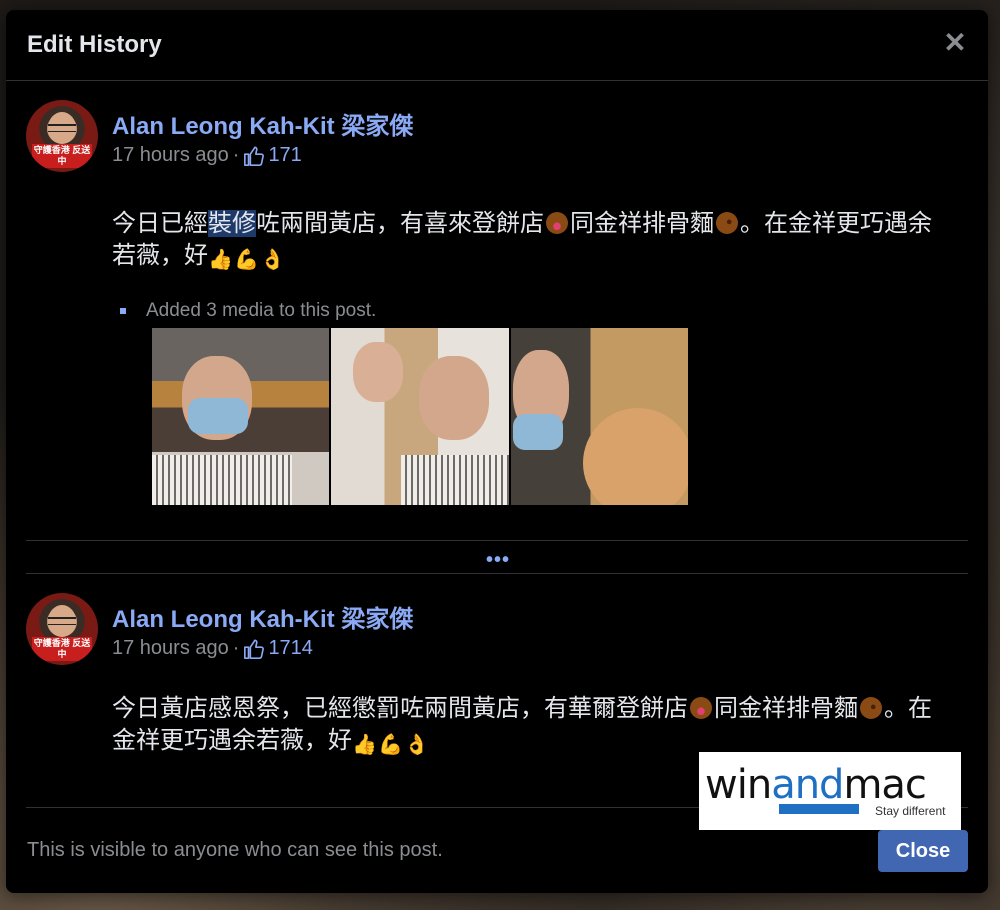  Describe the element at coordinates (400, 708) in the screenshot. I see `post-text-segment: 今日黃店感恩祭，已經懲罰咗兩間黃店，有華爾登餅店` at that location.